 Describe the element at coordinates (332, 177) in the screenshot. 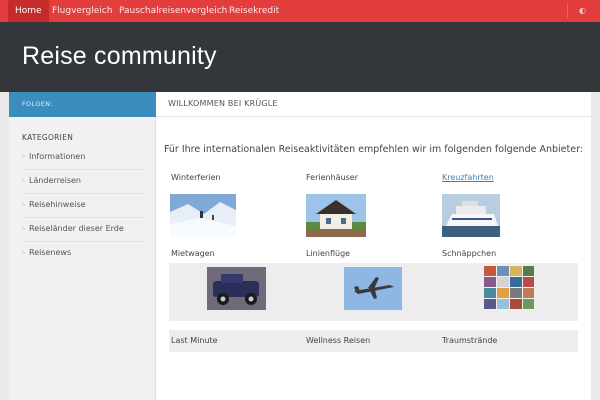

I see `offer-label-ferienhaeuser: Ferienhäuser` at that location.